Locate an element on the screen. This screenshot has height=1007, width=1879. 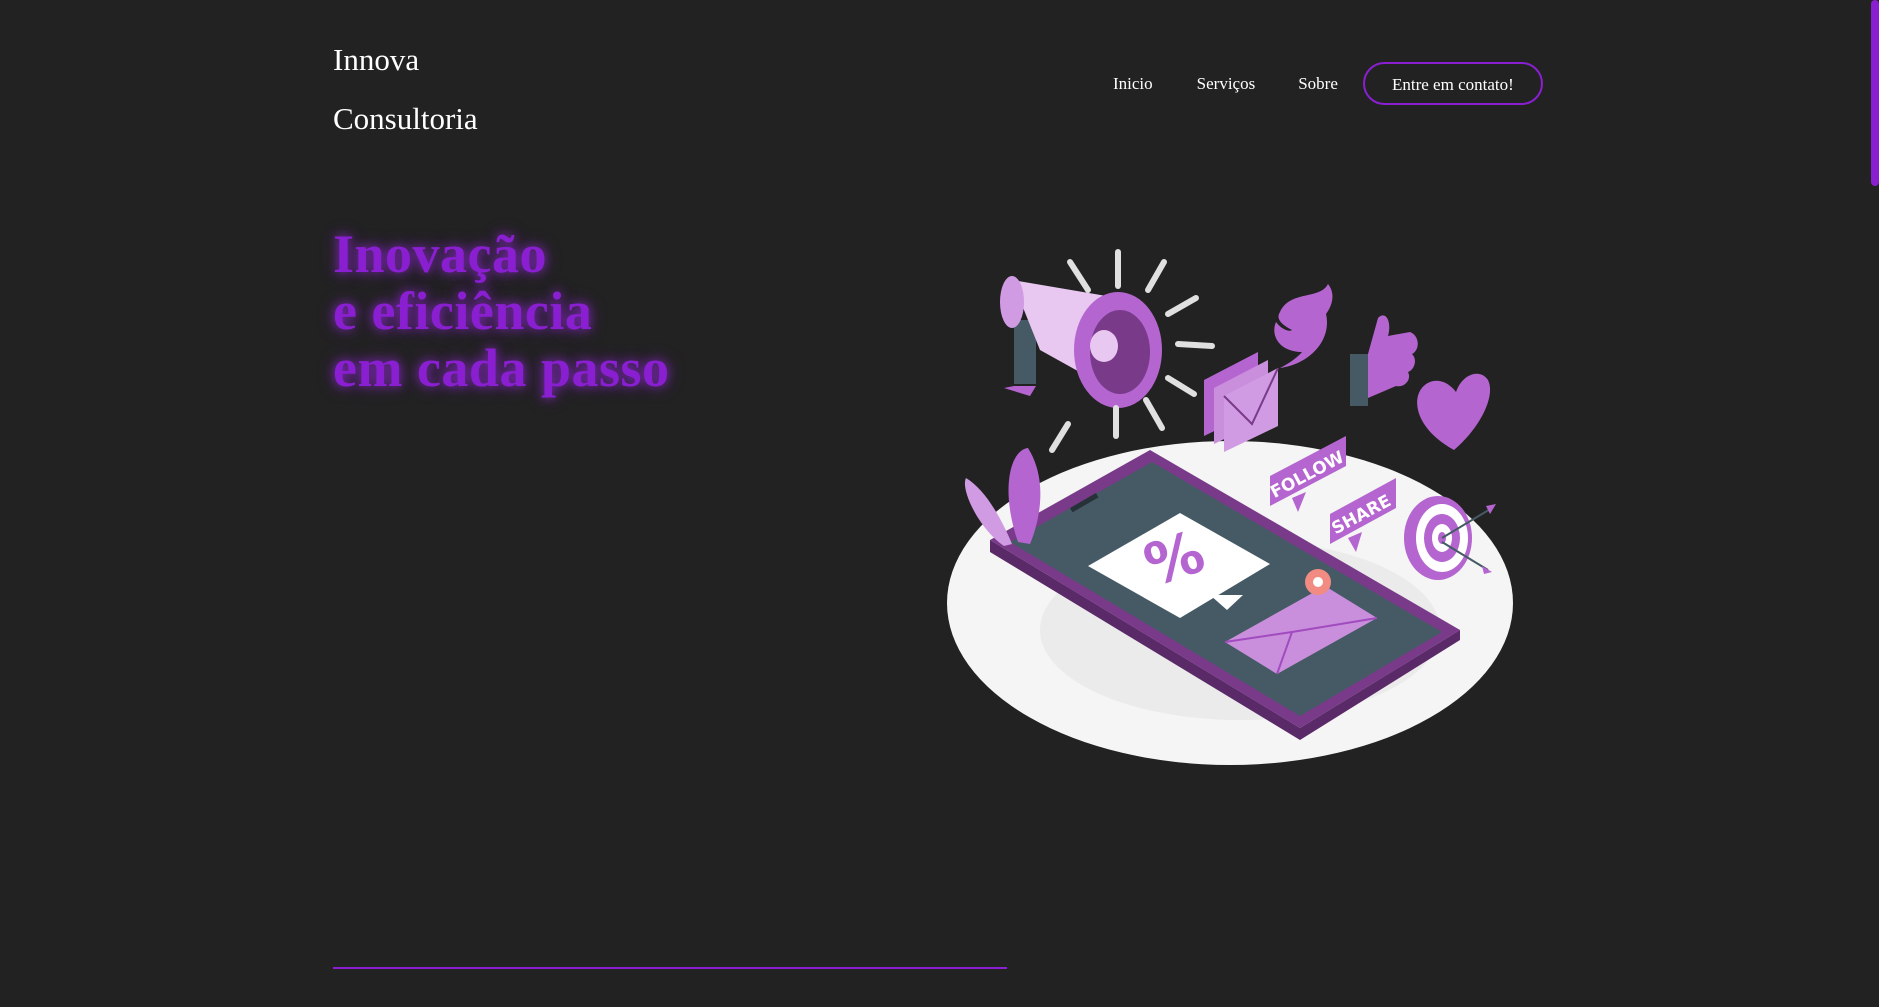
nav-link-sobre: Sobre is located at coordinates (1318, 84).